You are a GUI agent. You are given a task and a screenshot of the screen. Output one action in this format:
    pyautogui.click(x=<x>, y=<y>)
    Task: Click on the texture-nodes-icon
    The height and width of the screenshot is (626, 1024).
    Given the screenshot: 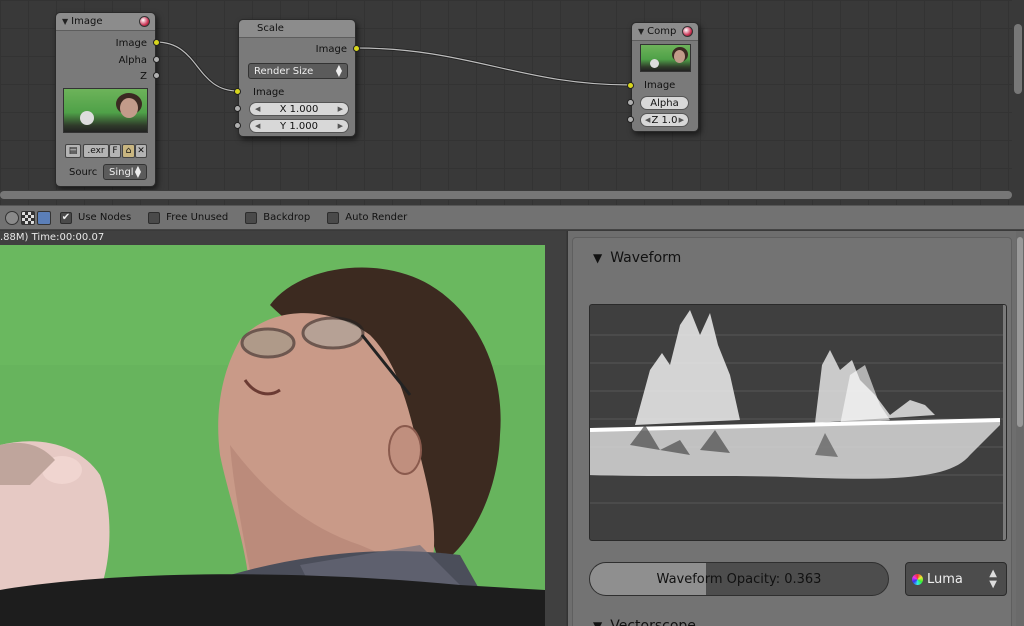 What is the action you would take?
    pyautogui.click(x=28, y=217)
    